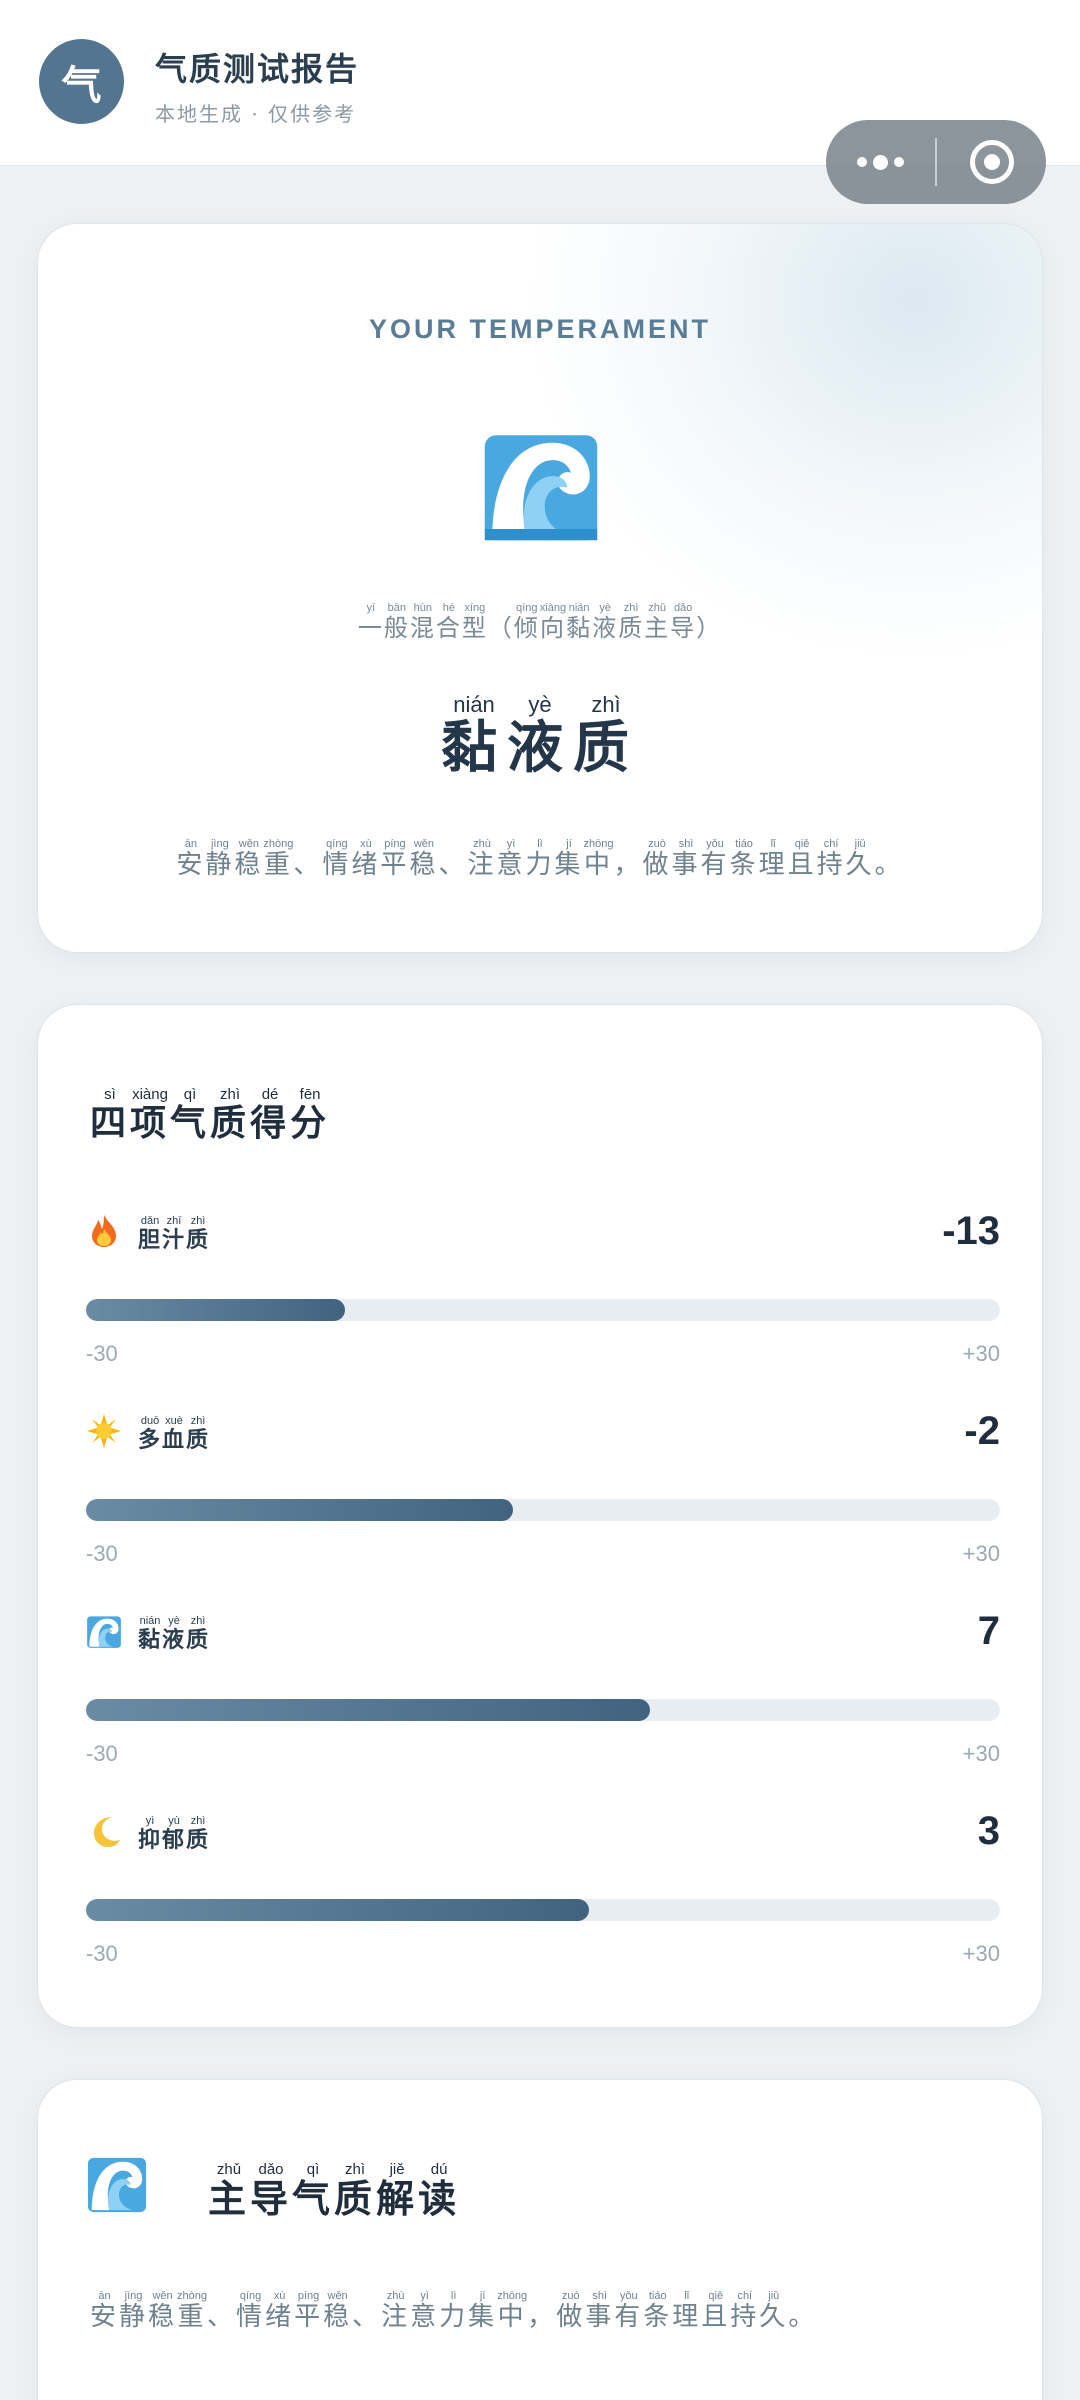  What do you see at coordinates (270, 1115) in the screenshot?
I see `annotated-char: 得dé` at bounding box center [270, 1115].